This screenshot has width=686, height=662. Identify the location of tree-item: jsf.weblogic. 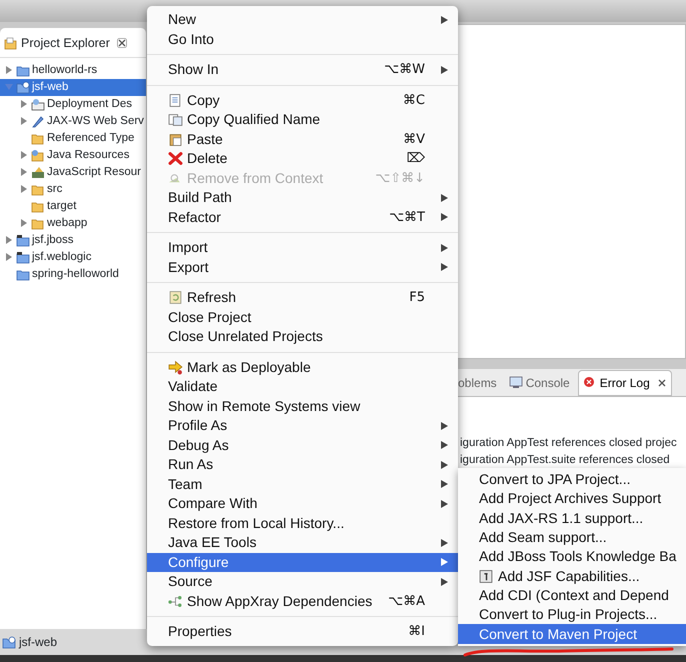
(73, 257).